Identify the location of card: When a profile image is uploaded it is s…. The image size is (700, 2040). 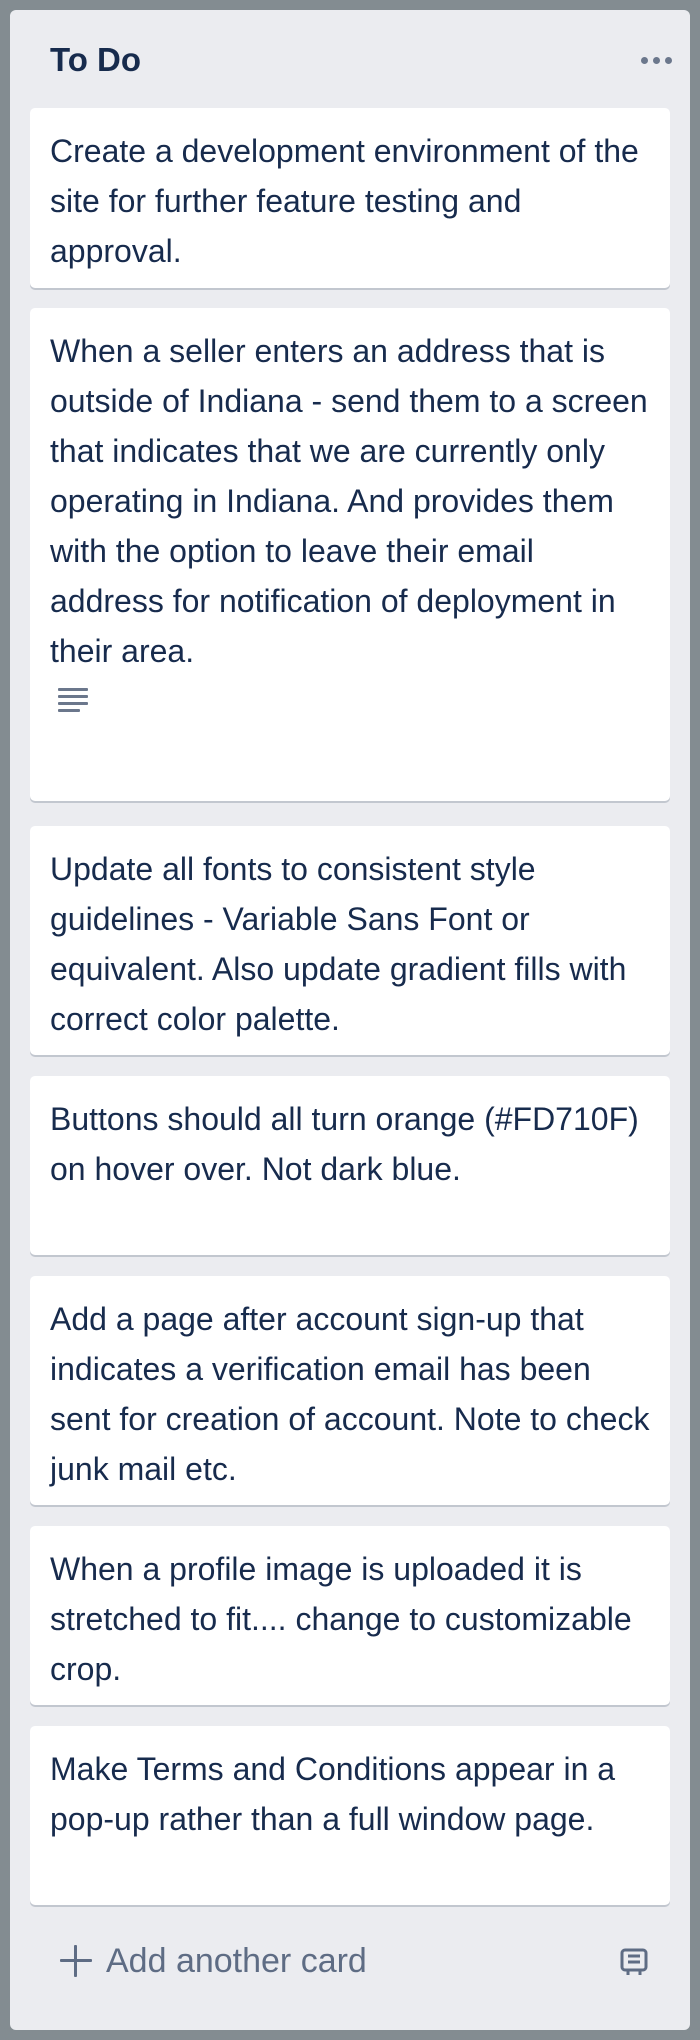
(350, 1615).